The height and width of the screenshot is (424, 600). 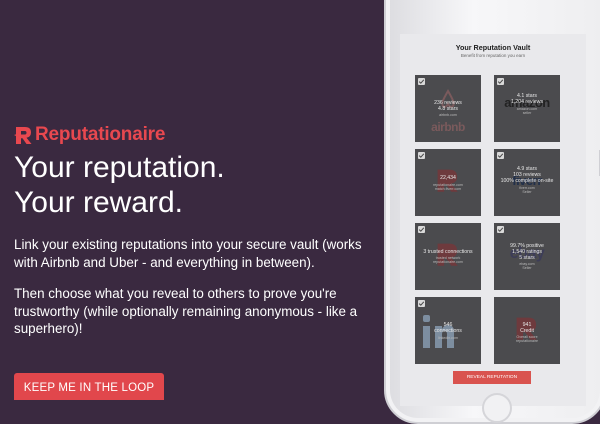 I want to click on hero-headline: Your reputation. Your reward., so click(x=119, y=185).